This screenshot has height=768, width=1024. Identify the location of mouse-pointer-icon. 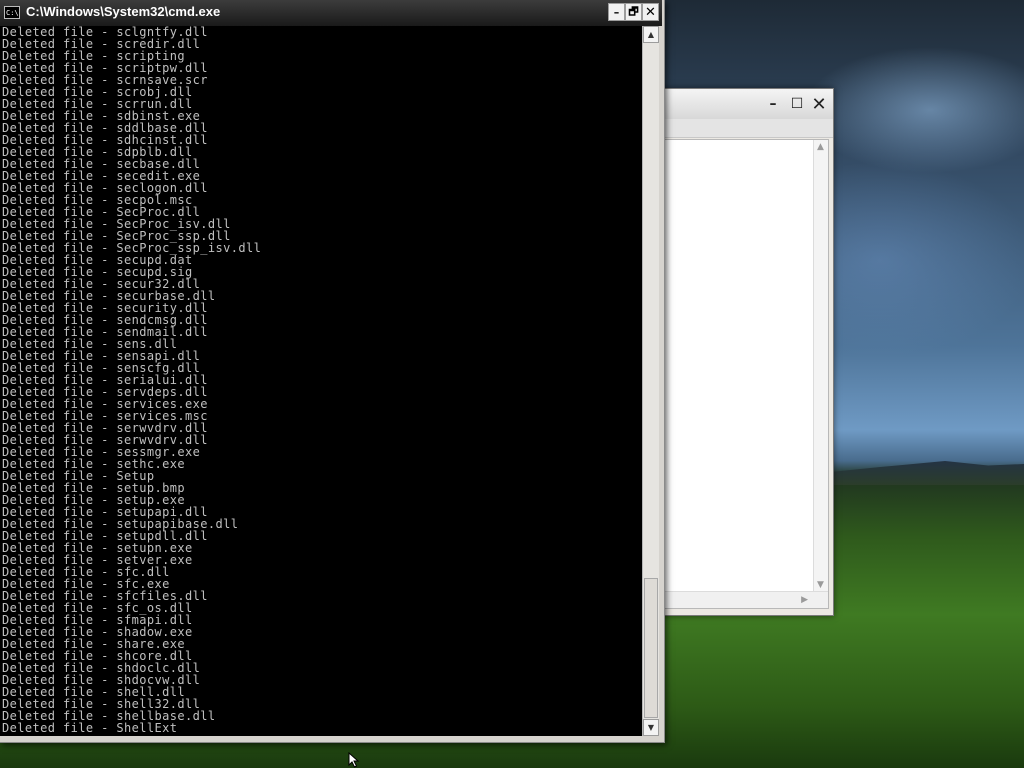
(354, 760).